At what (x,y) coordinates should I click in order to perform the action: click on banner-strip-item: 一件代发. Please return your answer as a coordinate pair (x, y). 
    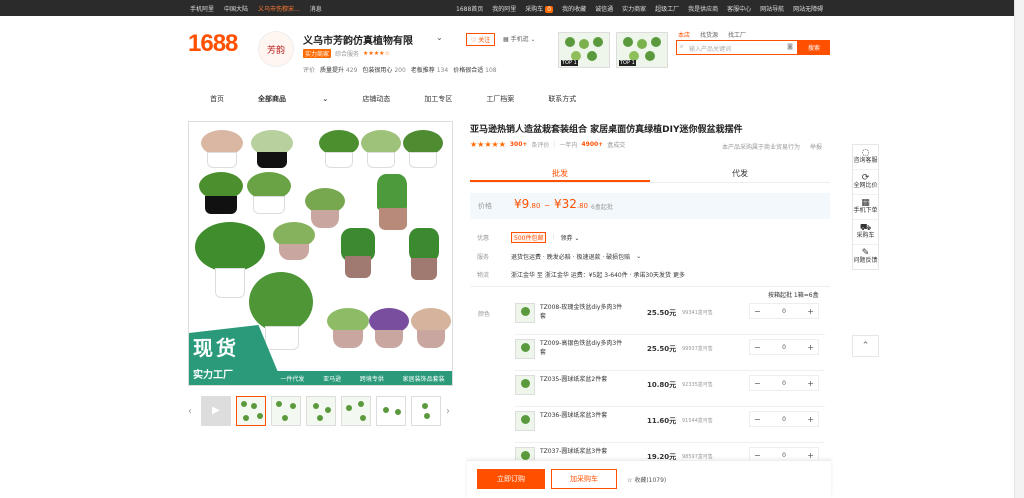
    Looking at the image, I should click on (292, 379).